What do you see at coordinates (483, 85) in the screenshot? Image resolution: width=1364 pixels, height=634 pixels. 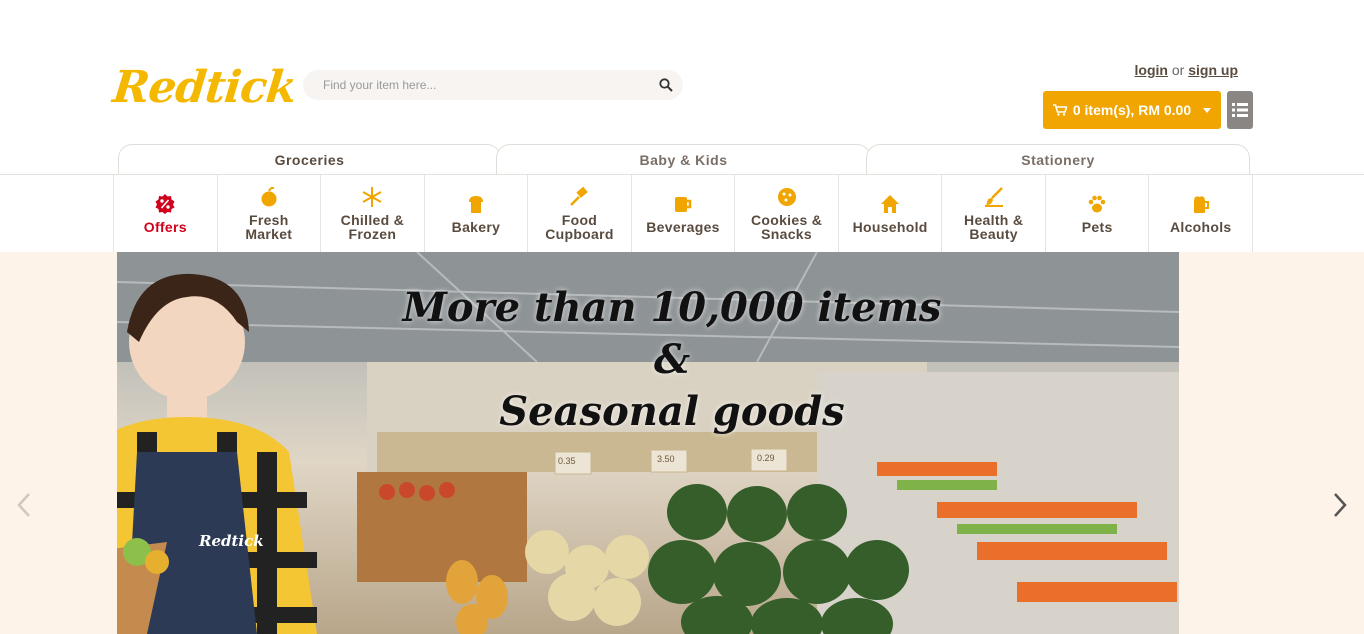 I see `search-input` at bounding box center [483, 85].